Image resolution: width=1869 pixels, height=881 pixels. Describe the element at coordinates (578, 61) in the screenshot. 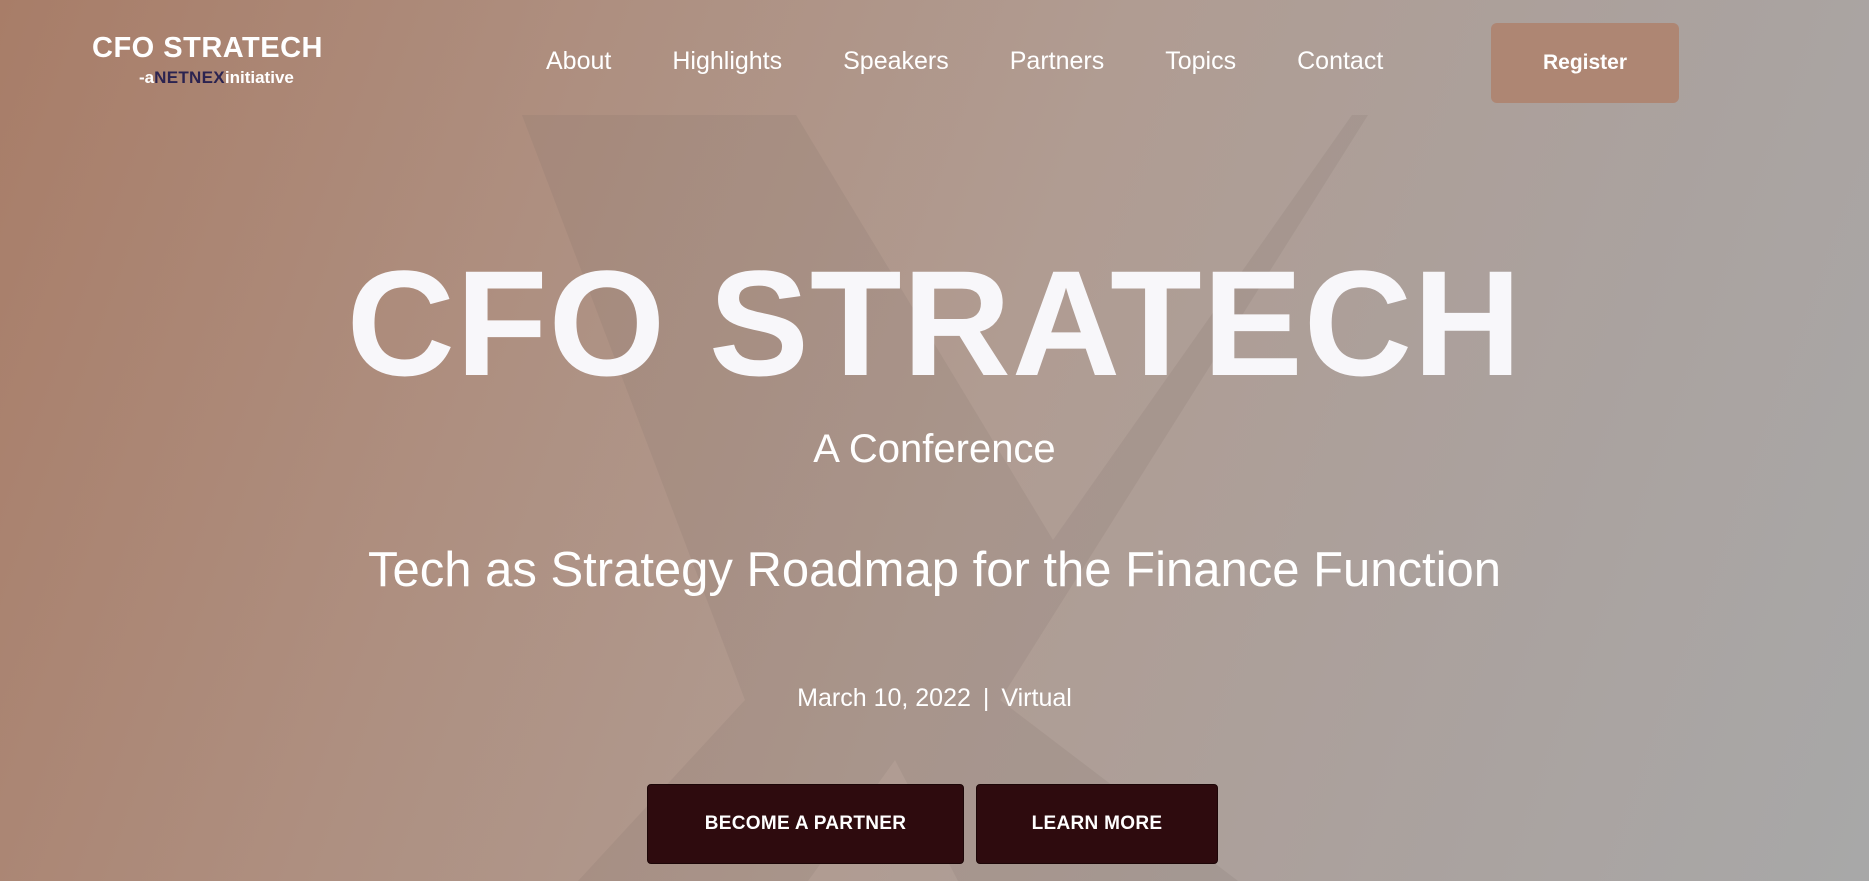

I see `nav-about: About` at that location.